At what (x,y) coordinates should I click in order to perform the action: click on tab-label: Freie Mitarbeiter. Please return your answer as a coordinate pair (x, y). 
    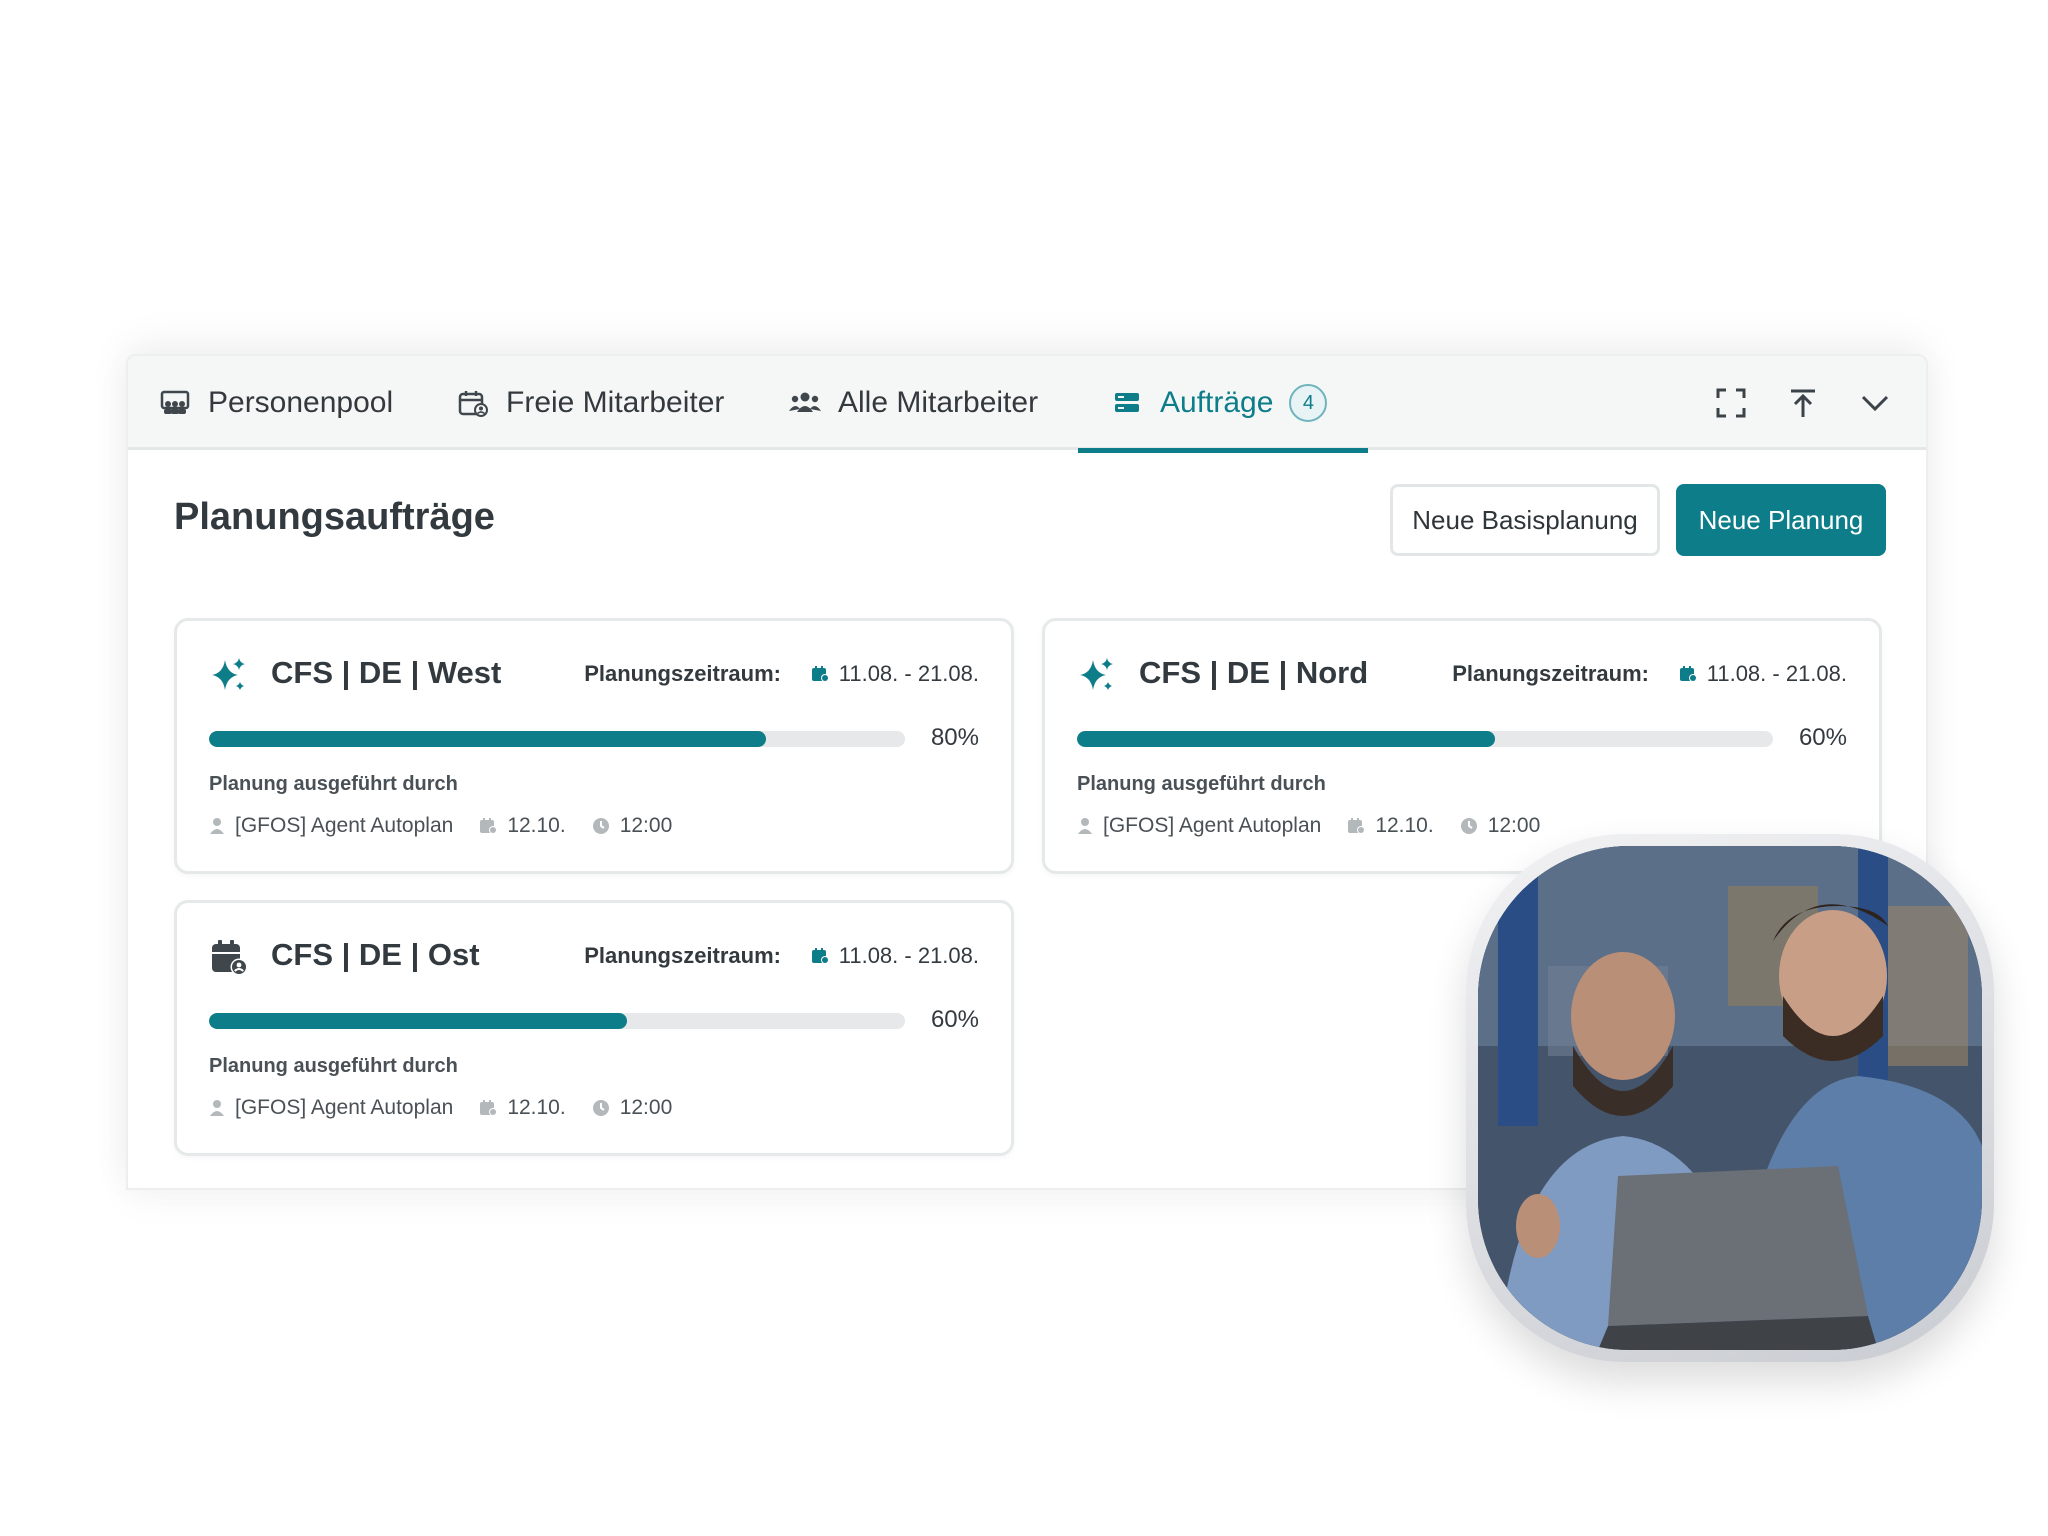
    Looking at the image, I should click on (615, 402).